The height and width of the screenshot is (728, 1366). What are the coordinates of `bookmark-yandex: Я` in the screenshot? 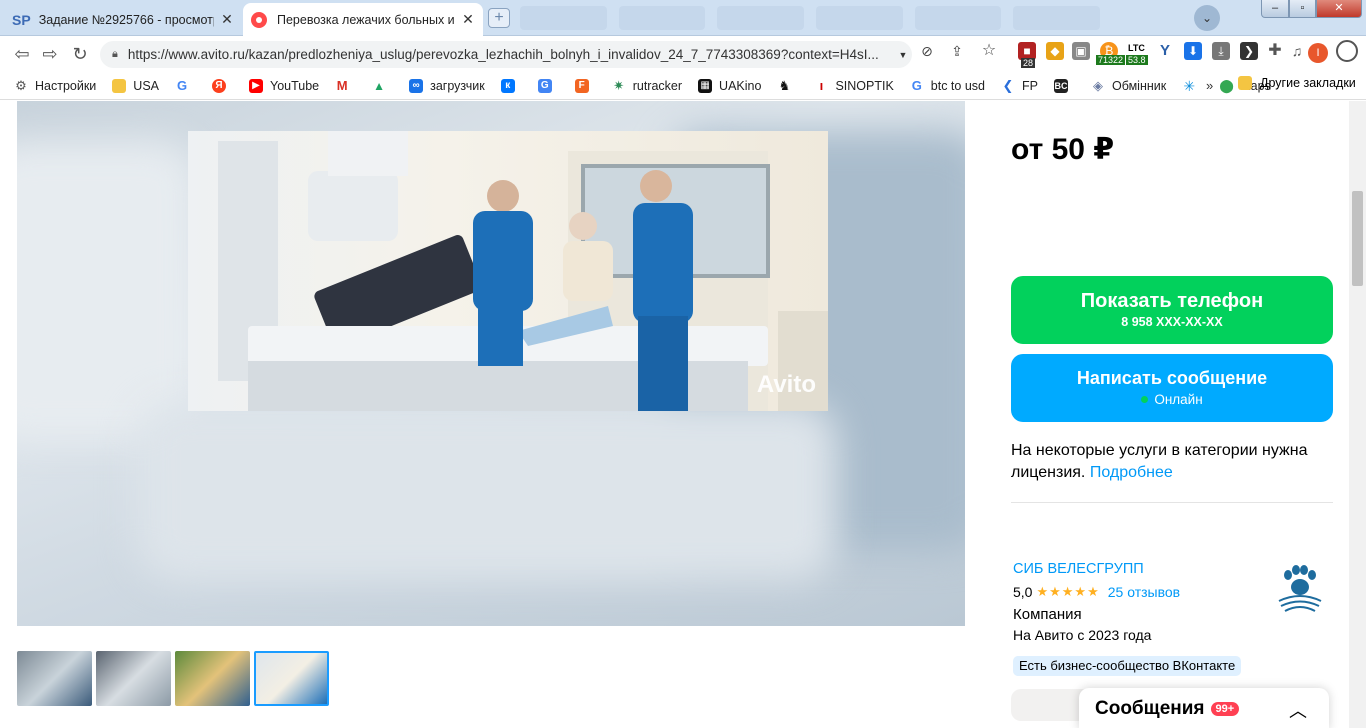 It's located at (222, 85).